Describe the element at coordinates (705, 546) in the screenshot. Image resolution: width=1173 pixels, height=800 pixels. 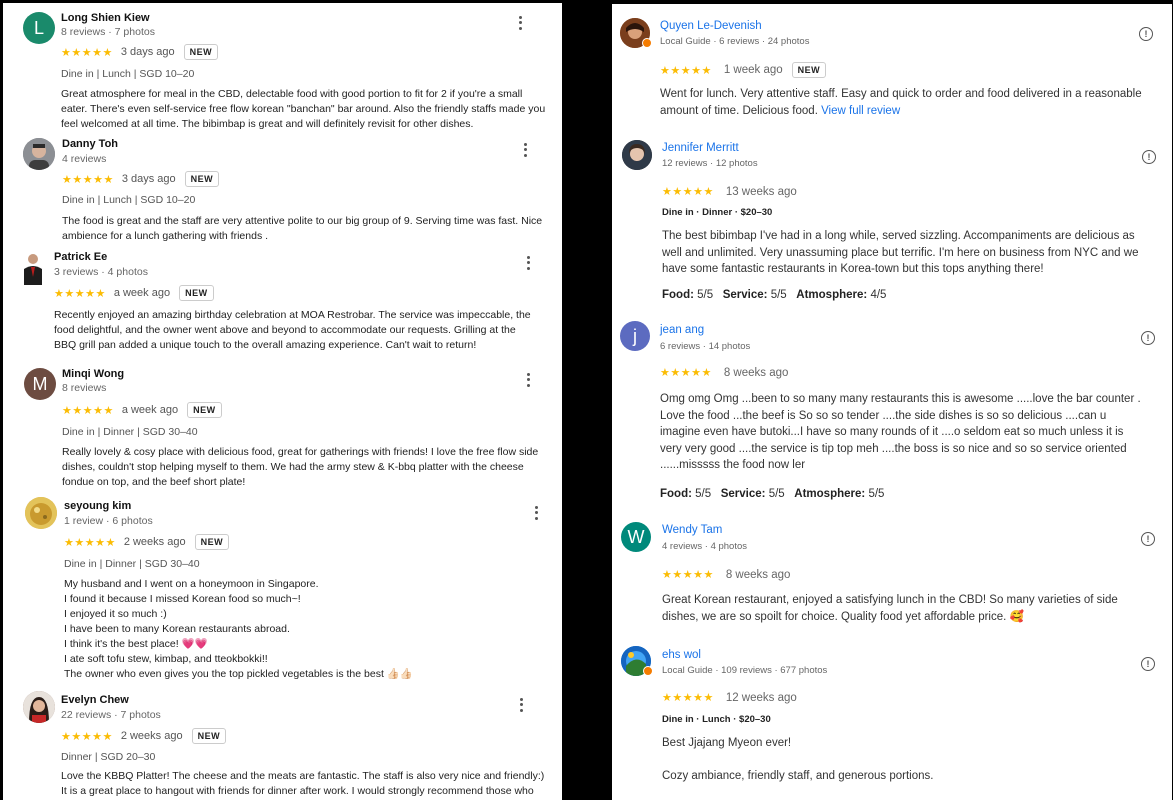
I see `reviewer-meta: 4 reviews · 4 photos` at that location.